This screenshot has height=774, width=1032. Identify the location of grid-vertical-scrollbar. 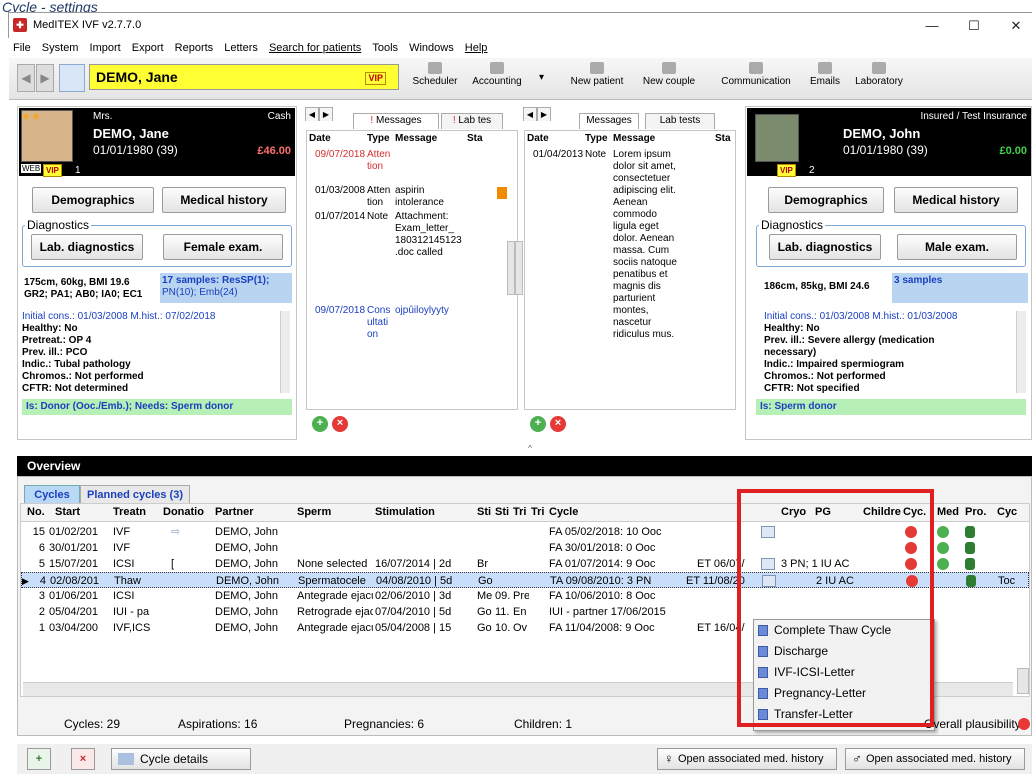
(1023, 681).